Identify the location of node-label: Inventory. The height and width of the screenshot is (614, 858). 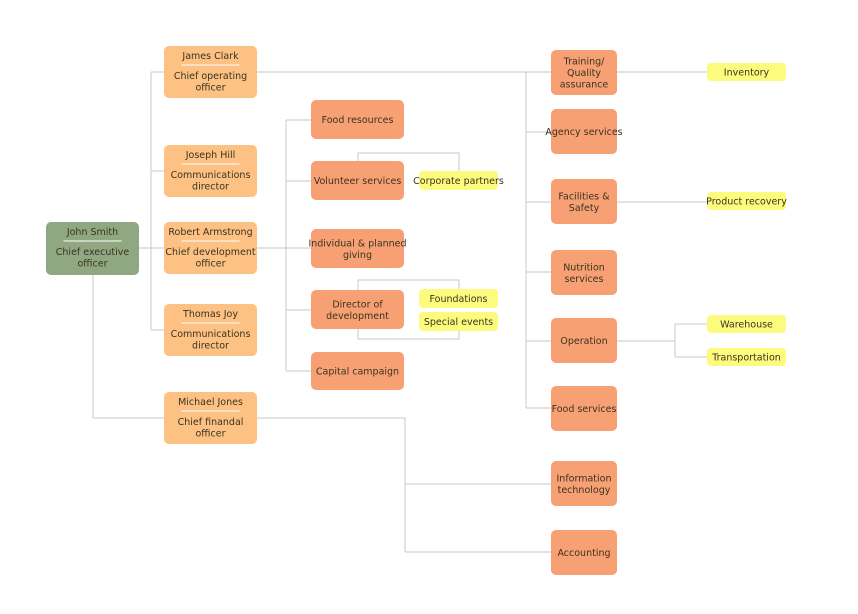
(747, 73).